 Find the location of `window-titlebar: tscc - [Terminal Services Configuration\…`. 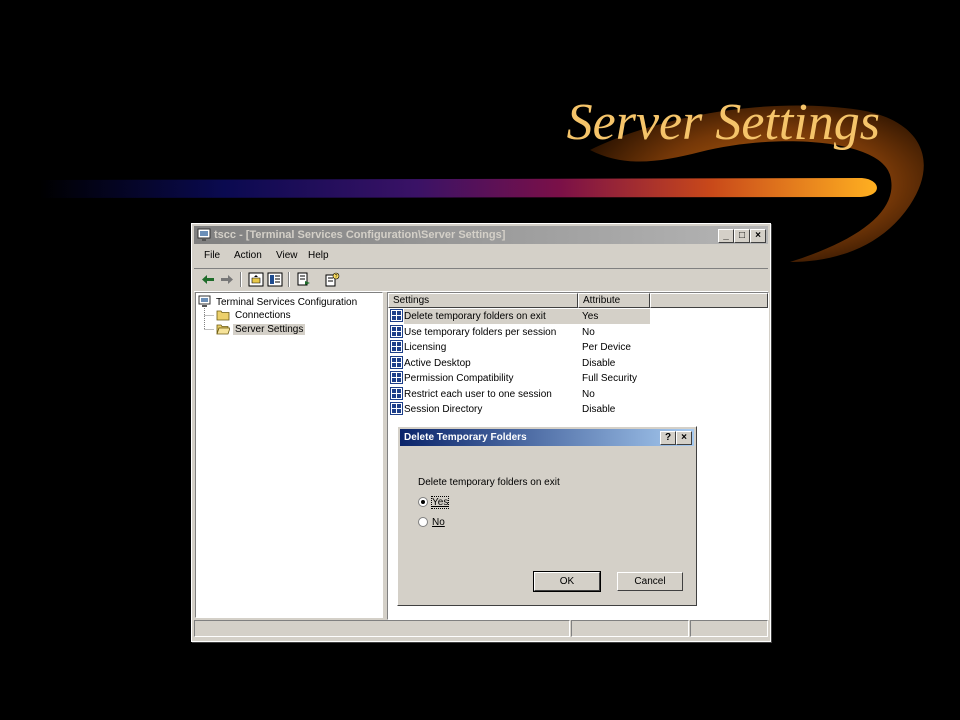

window-titlebar: tscc - [Terminal Services Configuration\… is located at coordinates (481, 235).